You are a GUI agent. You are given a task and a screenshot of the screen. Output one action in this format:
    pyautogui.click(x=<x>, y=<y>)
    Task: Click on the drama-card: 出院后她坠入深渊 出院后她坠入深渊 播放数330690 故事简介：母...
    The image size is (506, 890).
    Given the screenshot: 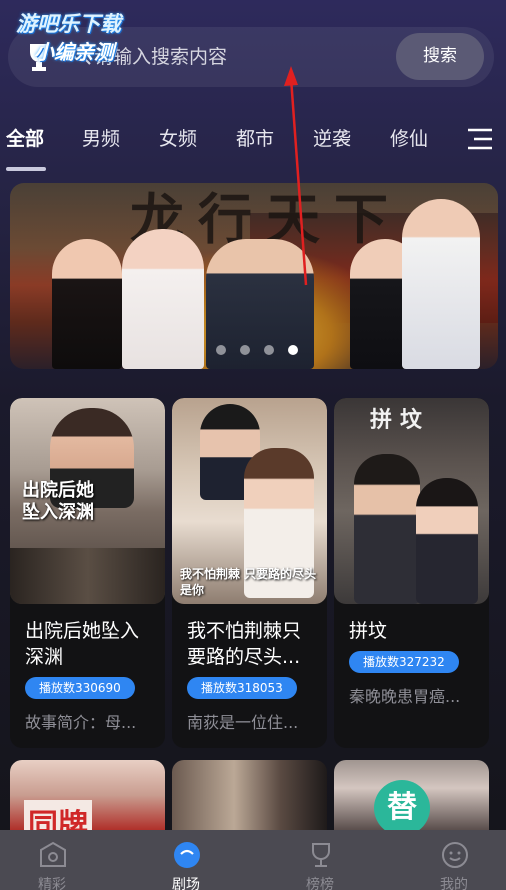 What is the action you would take?
    pyautogui.click(x=87, y=573)
    